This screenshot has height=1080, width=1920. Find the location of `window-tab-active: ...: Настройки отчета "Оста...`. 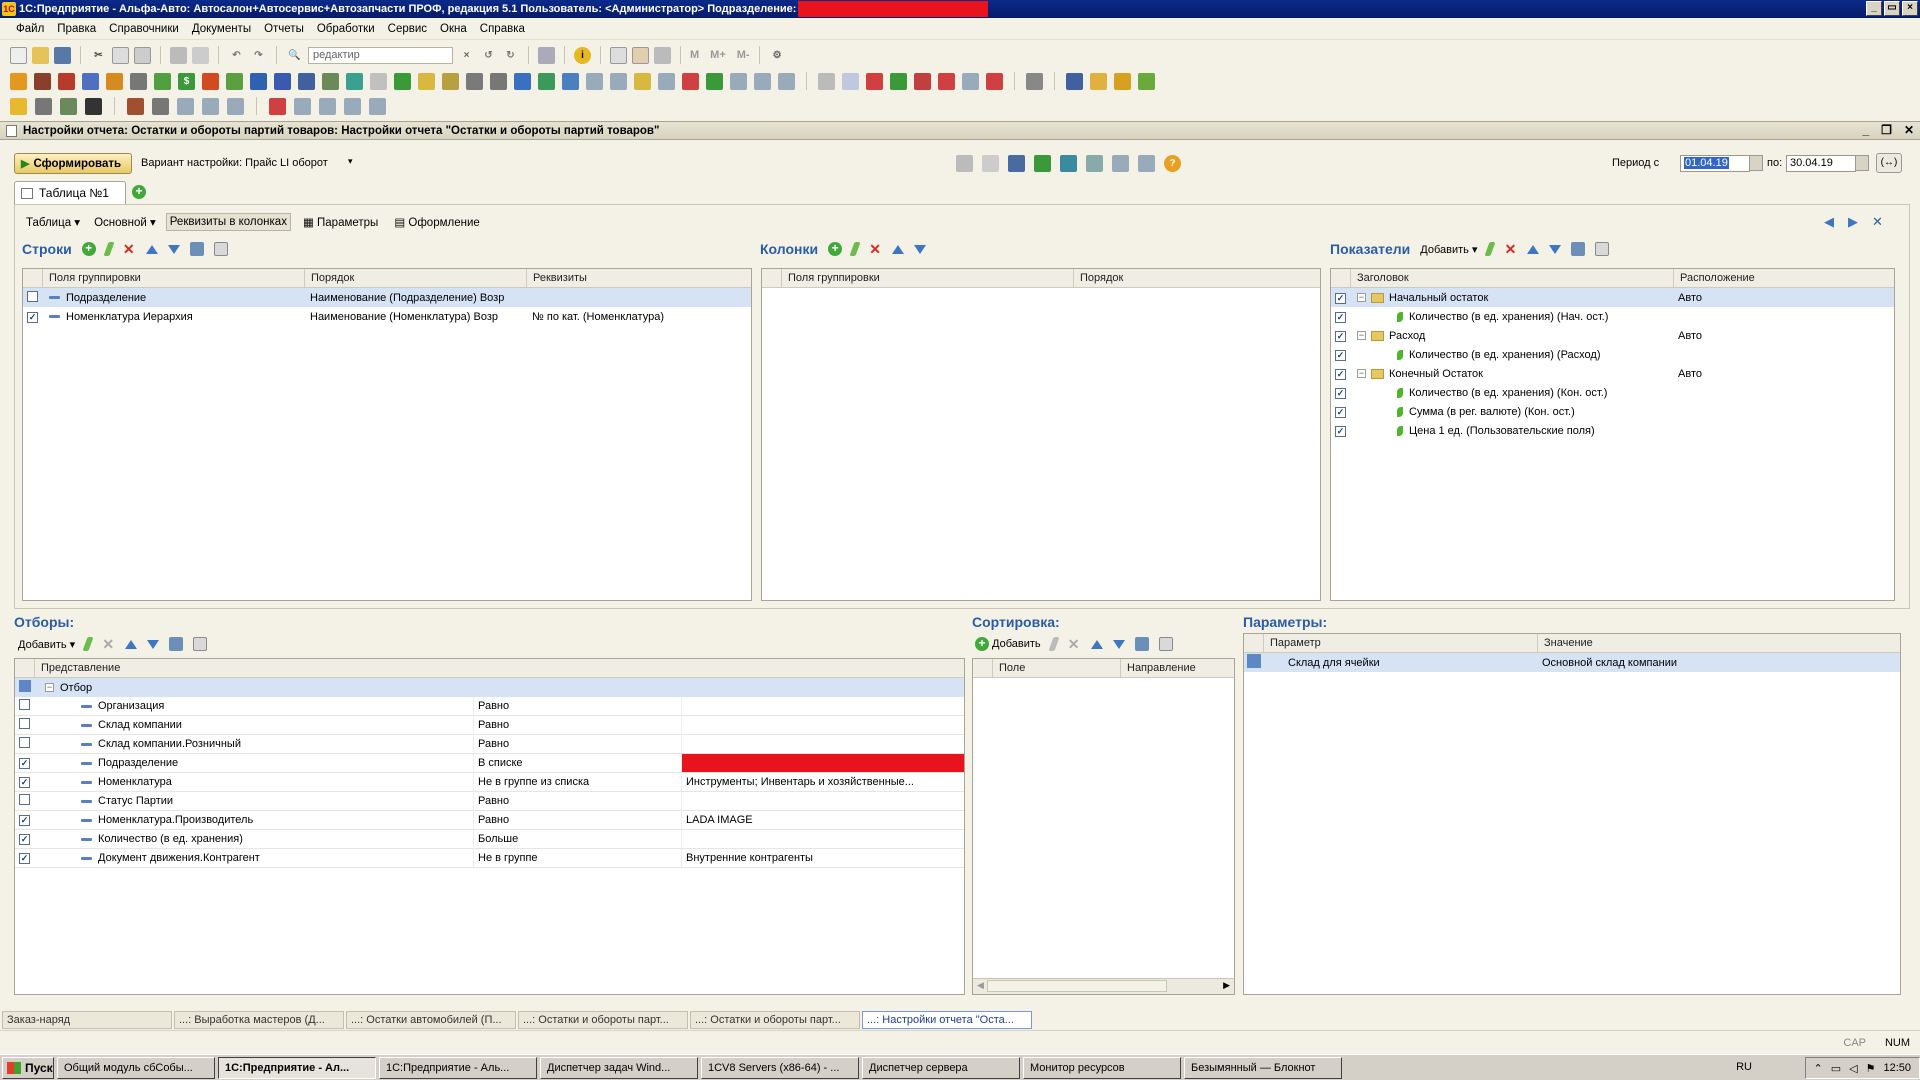

window-tab-active: ...: Настройки отчета "Оста... is located at coordinates (947, 1020).